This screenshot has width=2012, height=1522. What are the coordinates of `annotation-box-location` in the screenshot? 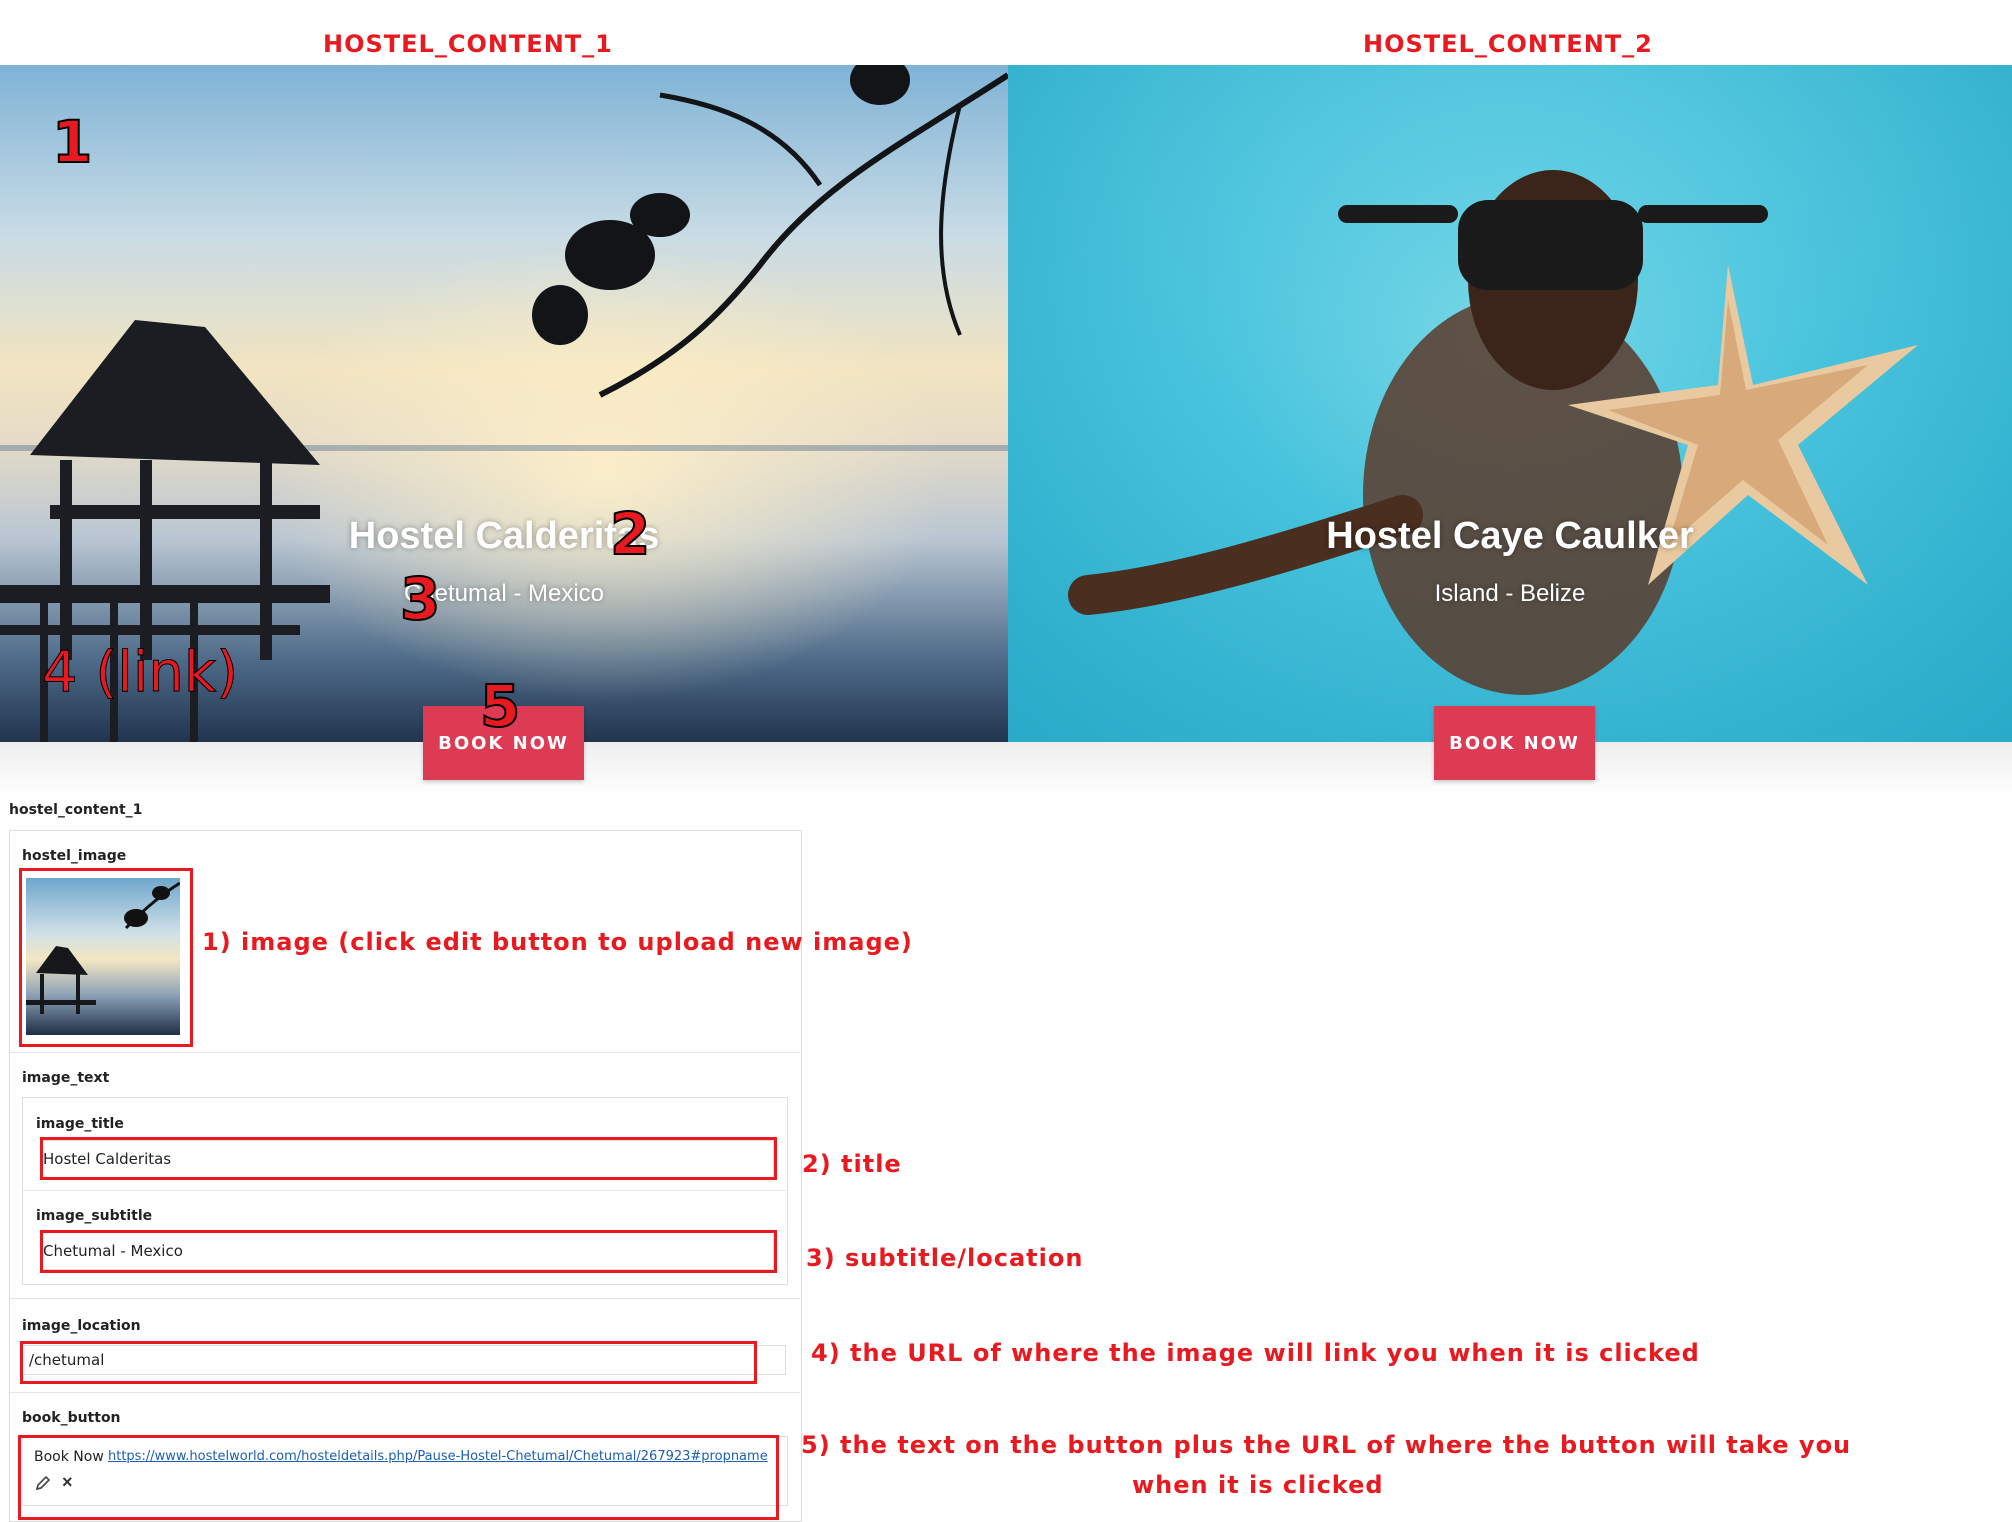 It's located at (388, 1362).